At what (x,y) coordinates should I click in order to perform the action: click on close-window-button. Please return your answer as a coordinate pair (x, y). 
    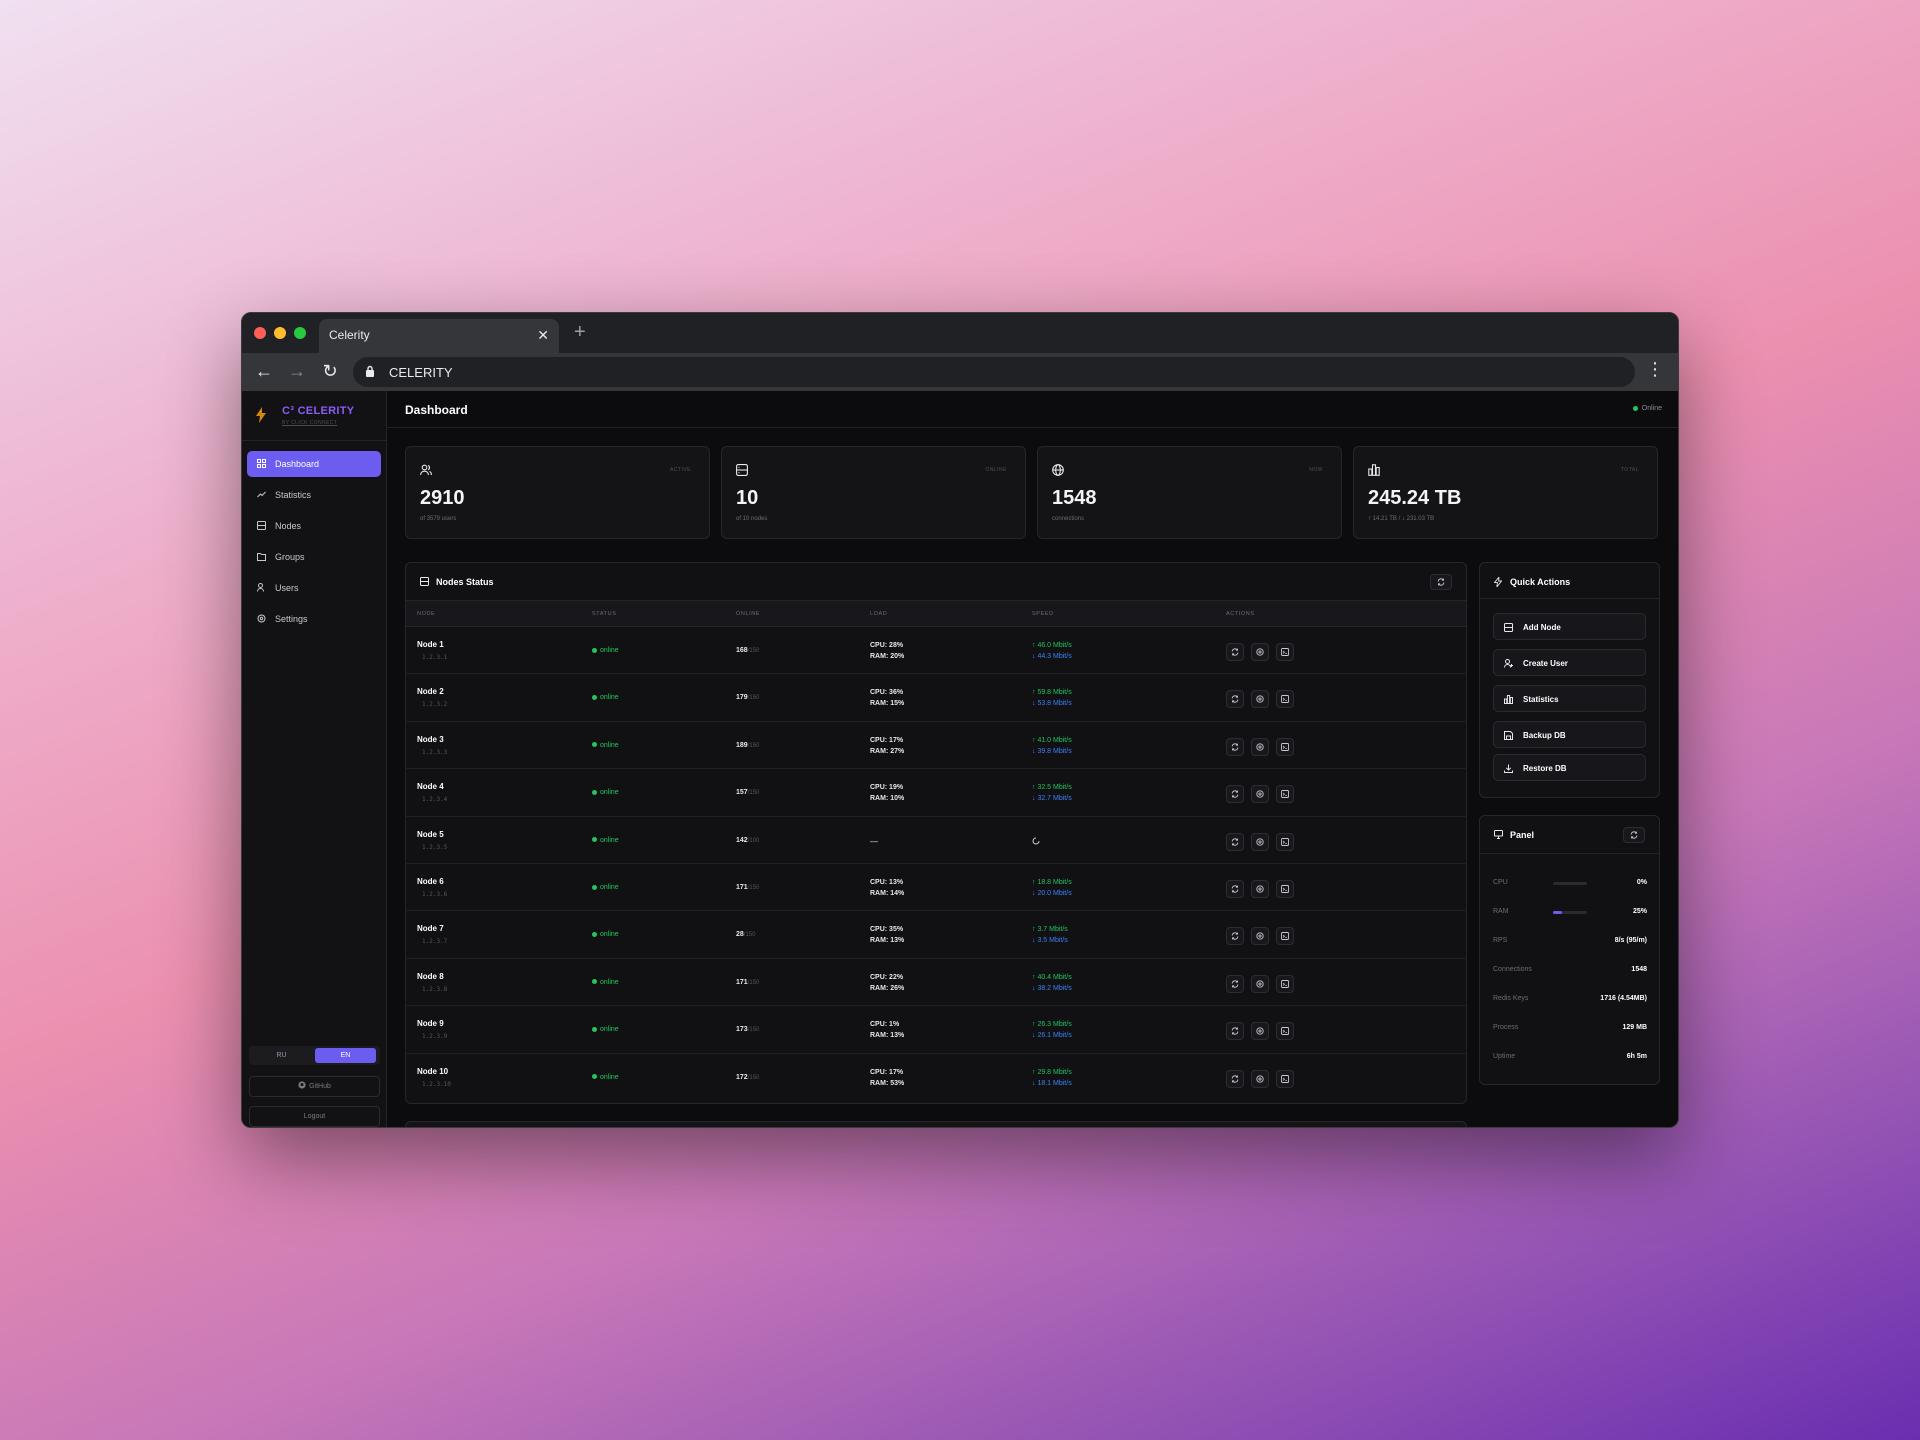
    Looking at the image, I should click on (260, 333).